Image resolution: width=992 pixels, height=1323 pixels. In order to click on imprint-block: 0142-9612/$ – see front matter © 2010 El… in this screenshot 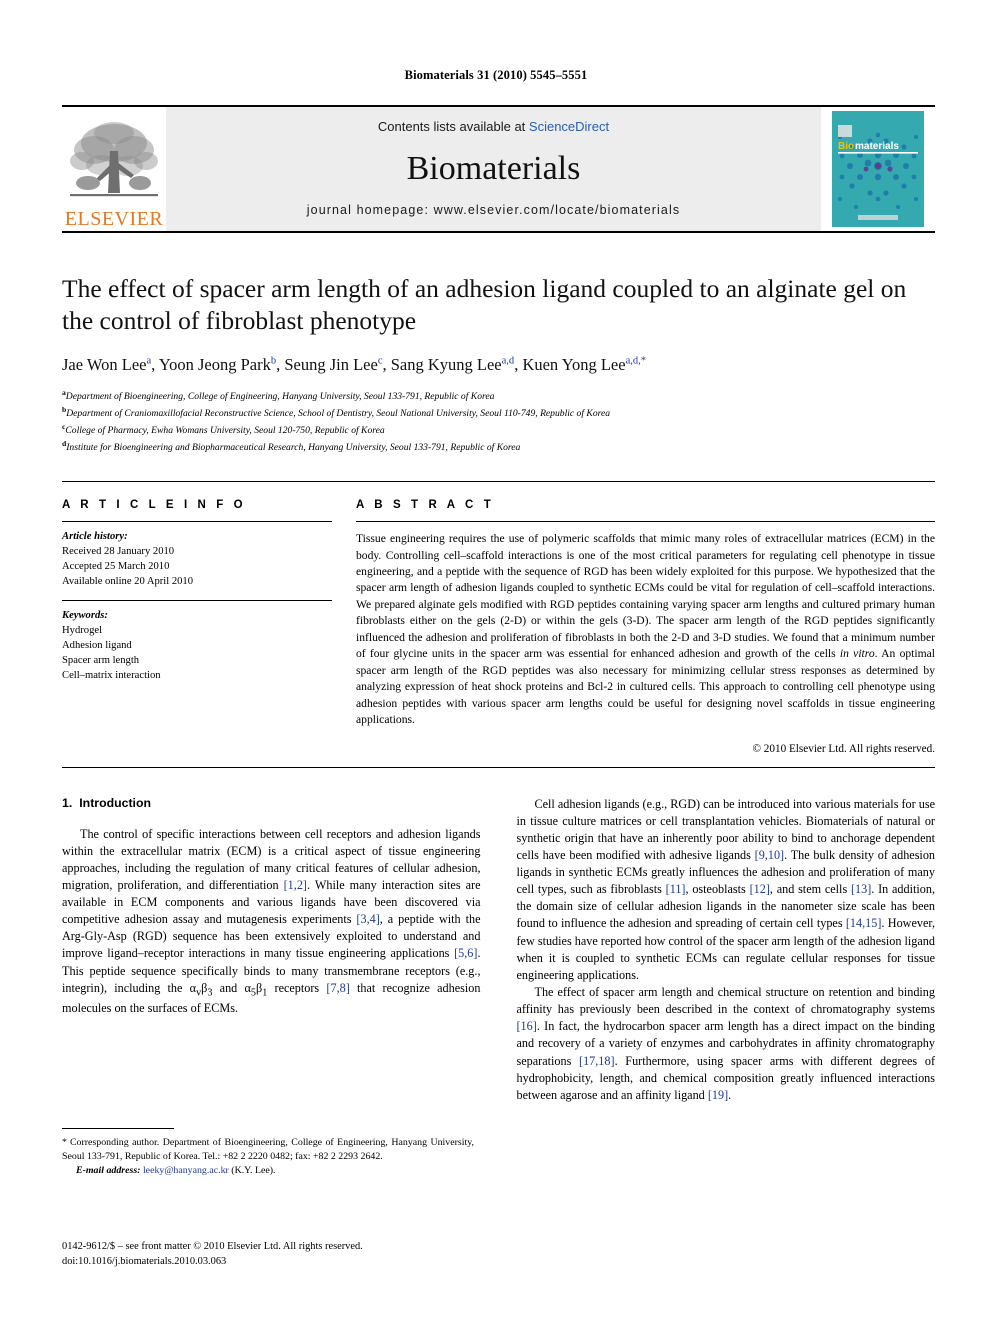, I will do `click(277, 1255)`.